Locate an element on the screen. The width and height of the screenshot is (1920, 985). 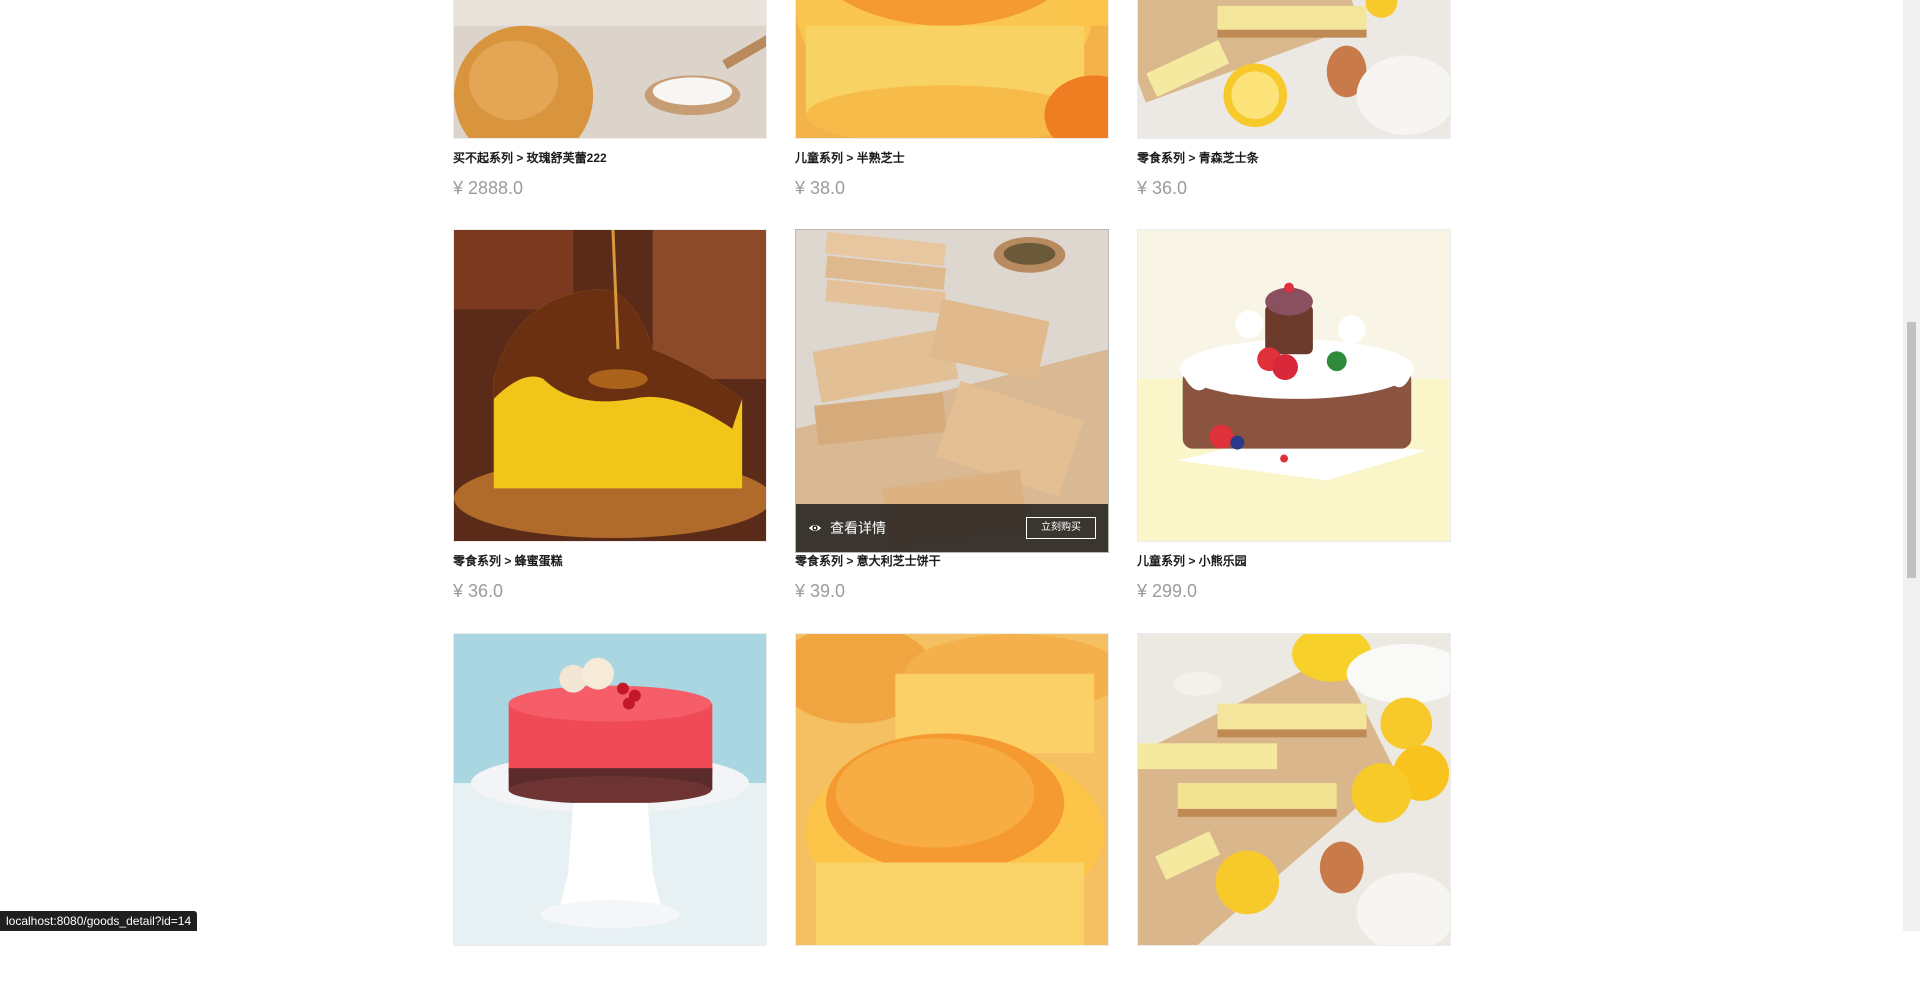
product-title: 零食系列 > 青森芝士条 is located at coordinates (1294, 158).